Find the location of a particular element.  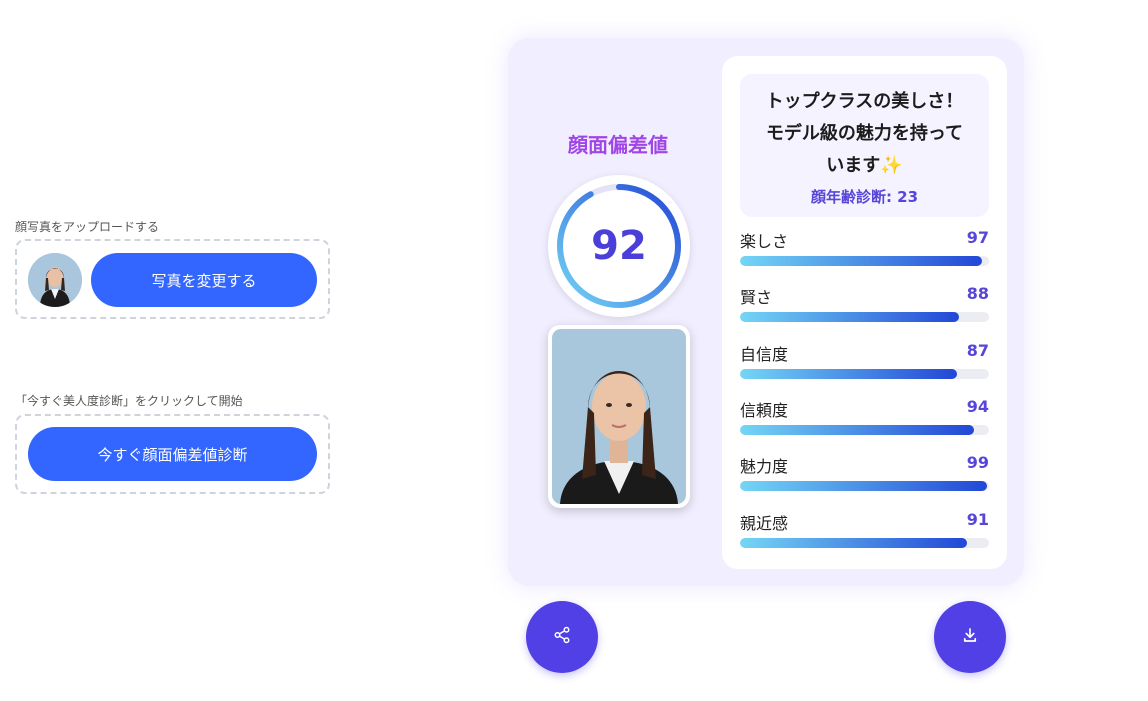

trait-value: 97 is located at coordinates (977, 237).